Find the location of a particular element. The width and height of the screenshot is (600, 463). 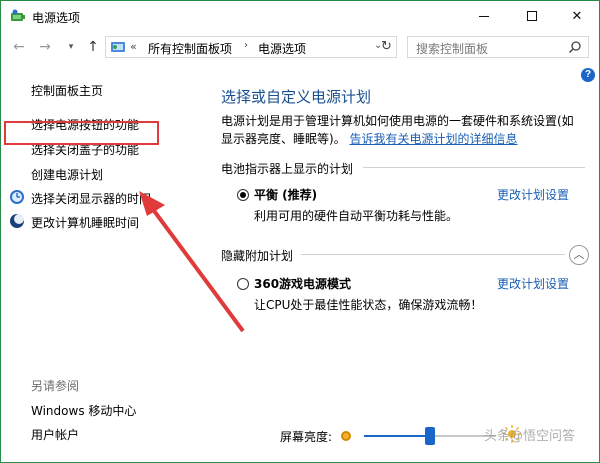

collapse-chevron-icon: ︿ is located at coordinates (579, 255).